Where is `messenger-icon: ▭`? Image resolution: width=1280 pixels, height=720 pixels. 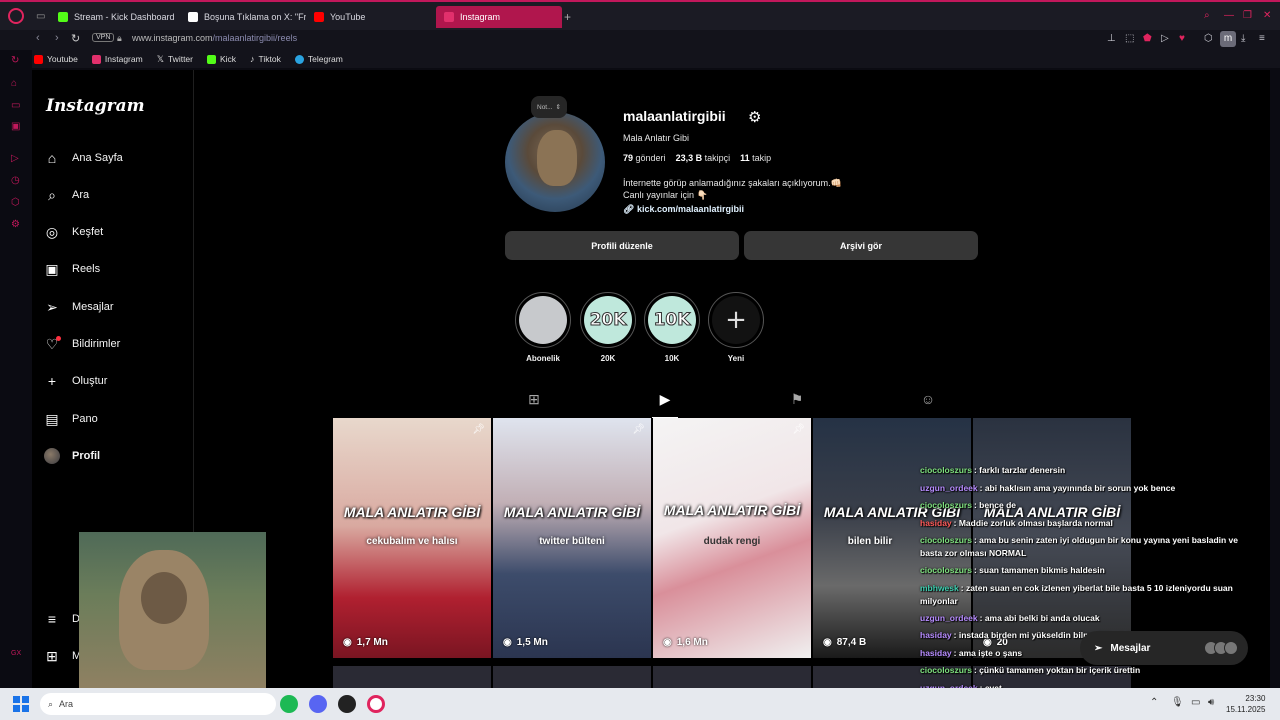
messenger-icon: ▭ is located at coordinates (15, 105).